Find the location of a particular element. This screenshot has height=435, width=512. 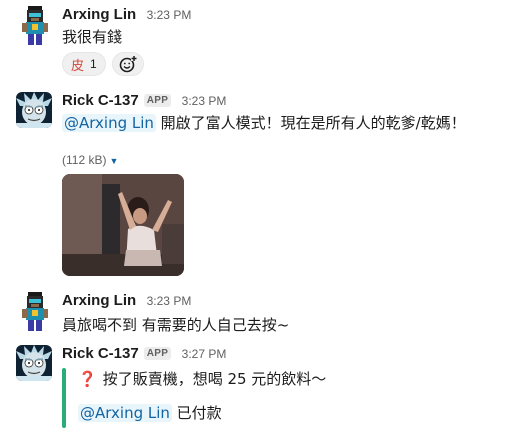

reaction-count: 1 is located at coordinates (93, 64).